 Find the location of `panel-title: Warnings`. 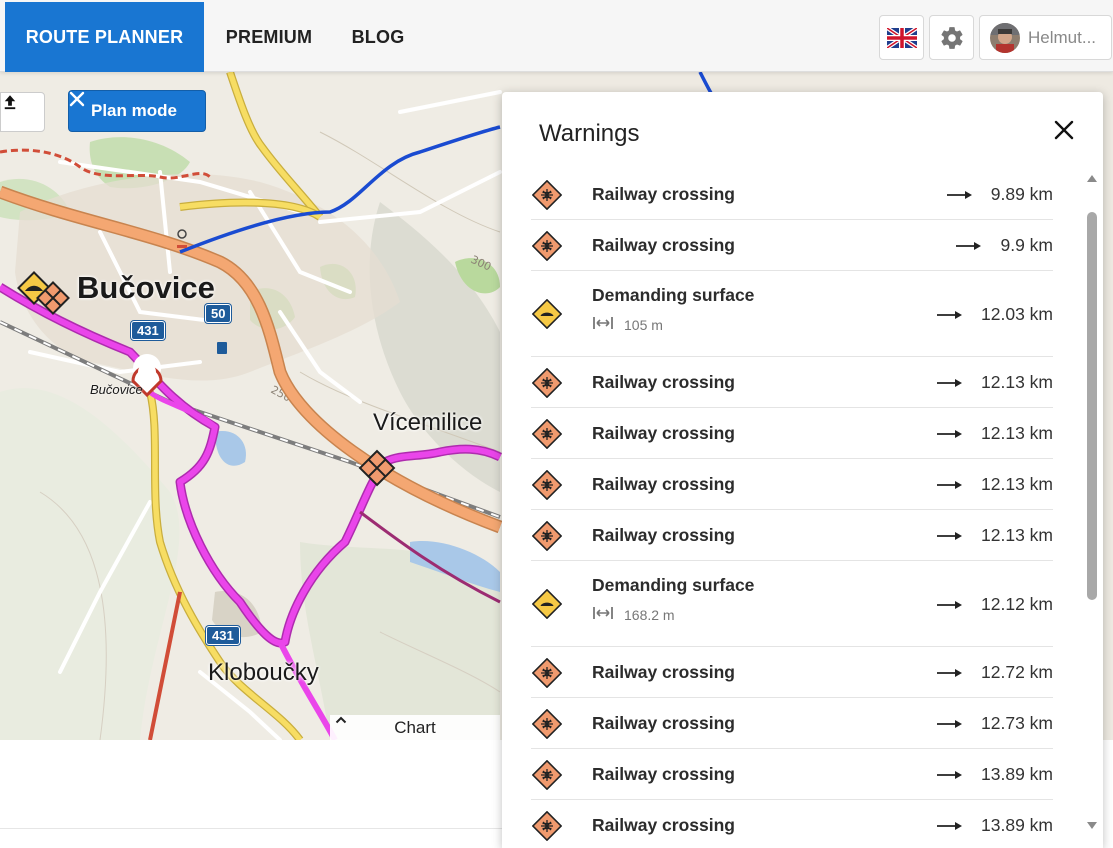

panel-title: Warnings is located at coordinates (589, 133).